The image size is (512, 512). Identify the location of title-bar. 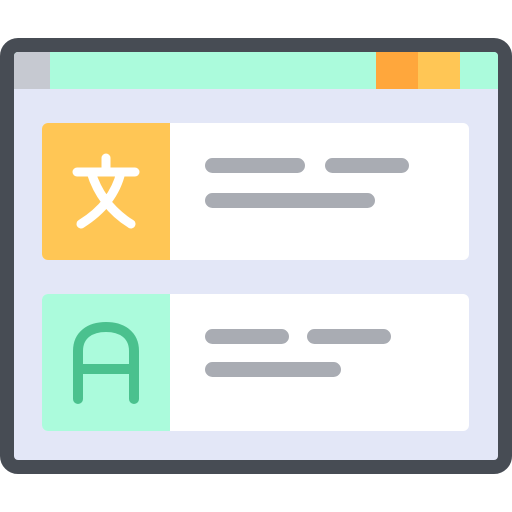
(256, 70).